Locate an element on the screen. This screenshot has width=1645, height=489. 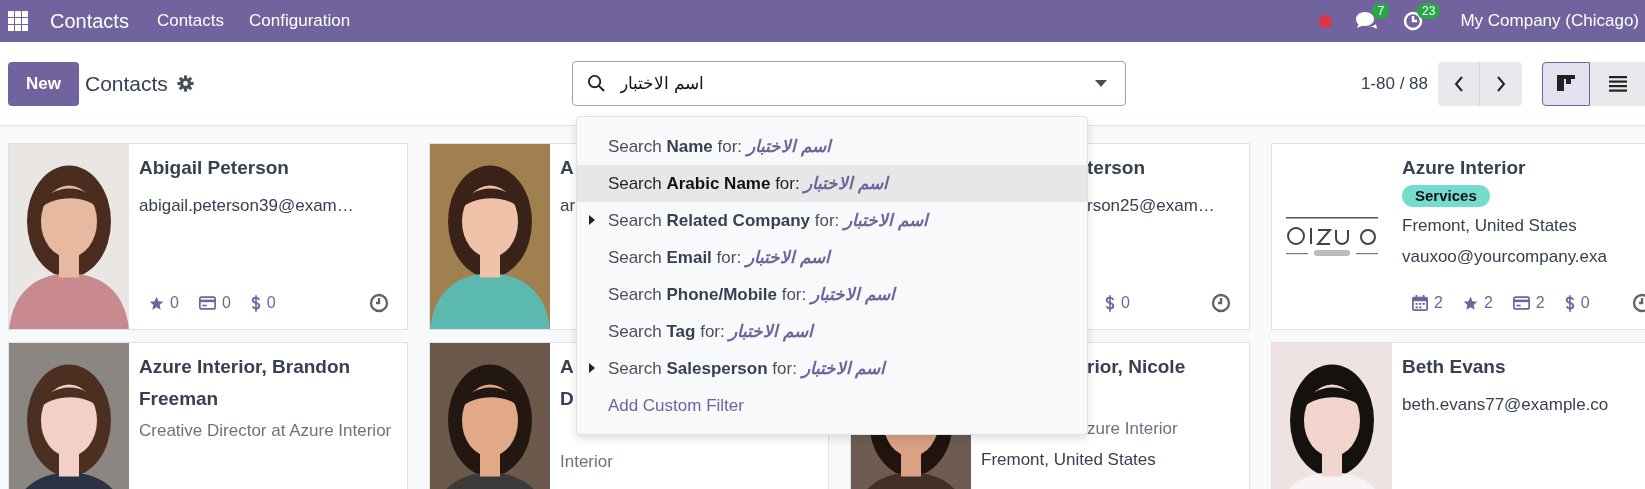
contact-name: Azure Interior, Brandon Freeman is located at coordinates (245, 383).